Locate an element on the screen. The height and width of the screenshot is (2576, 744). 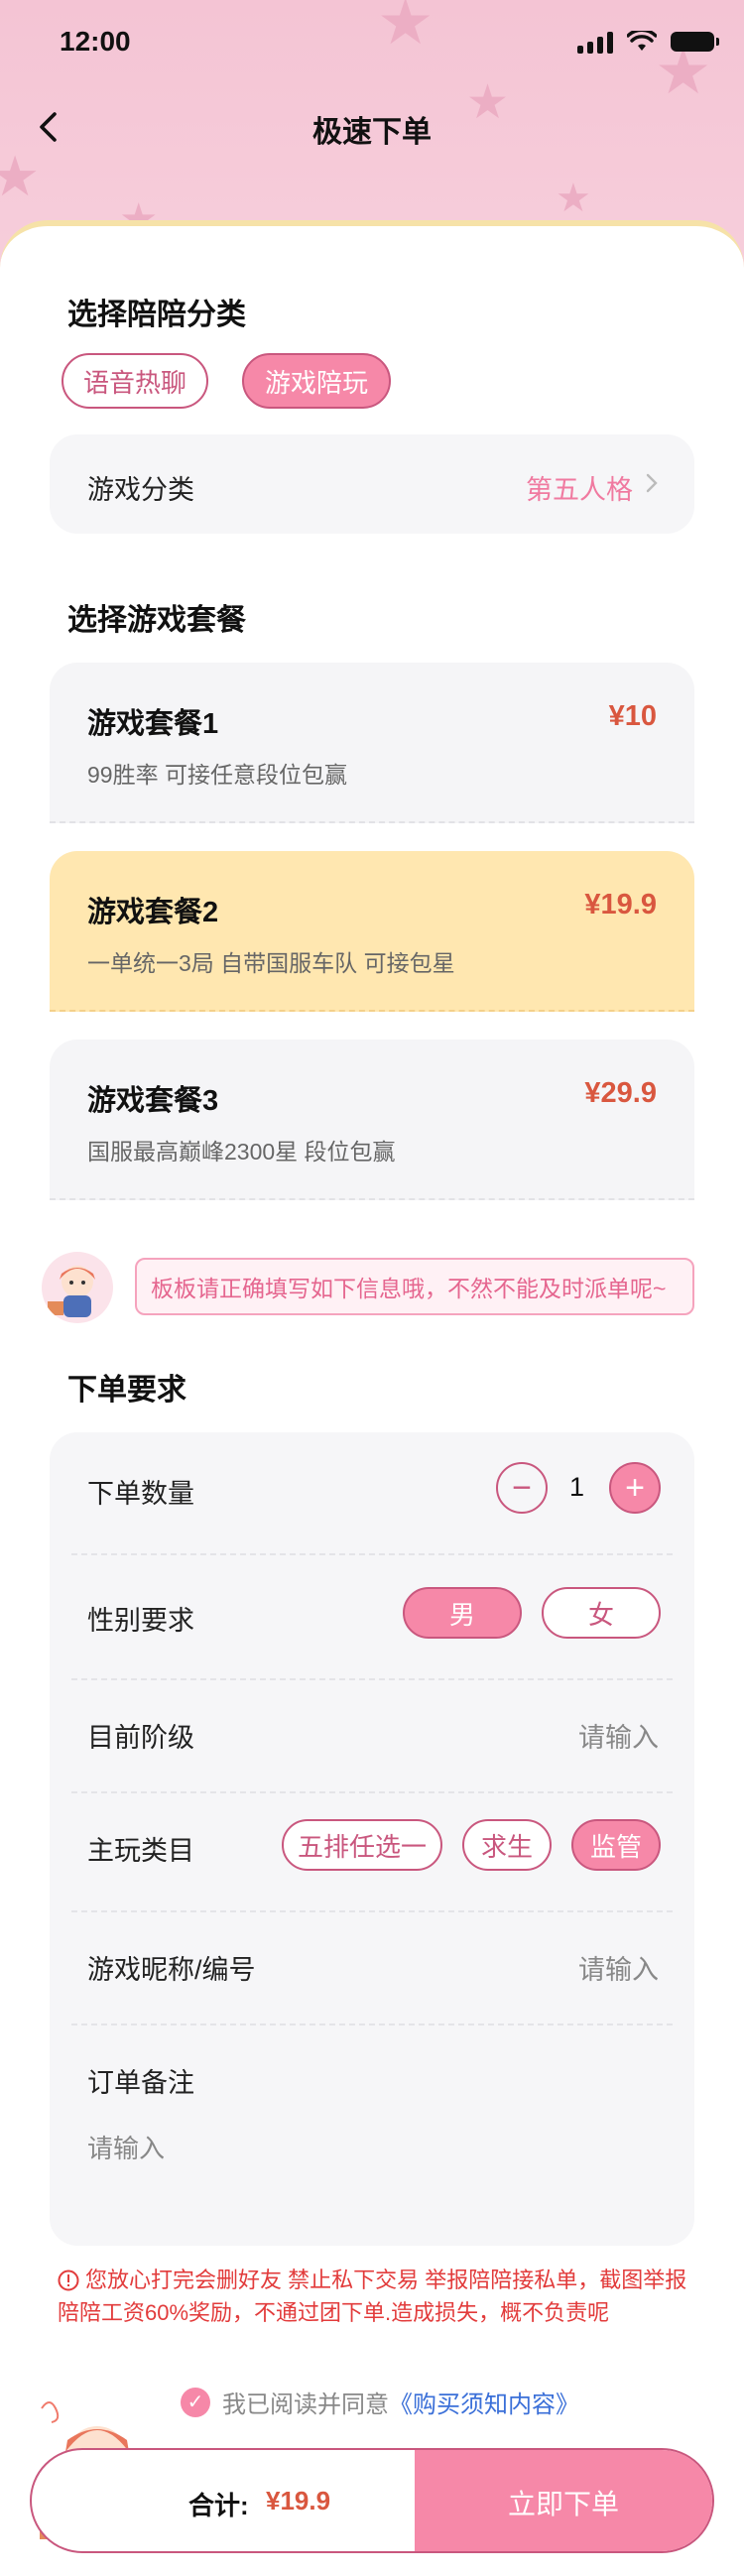
chip-game-companion: 游戏陪玩 is located at coordinates (316, 381).